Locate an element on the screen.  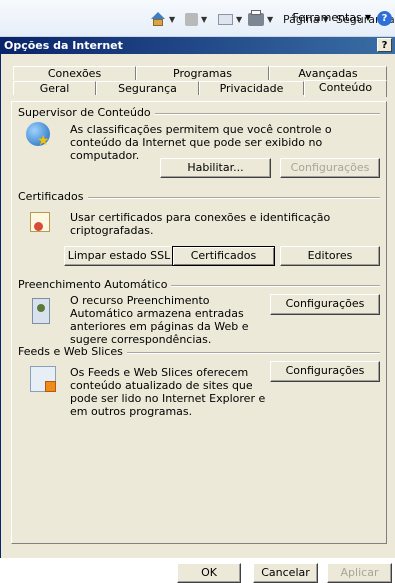
tab-privacy: Privacidade is located at coordinates (251, 88).